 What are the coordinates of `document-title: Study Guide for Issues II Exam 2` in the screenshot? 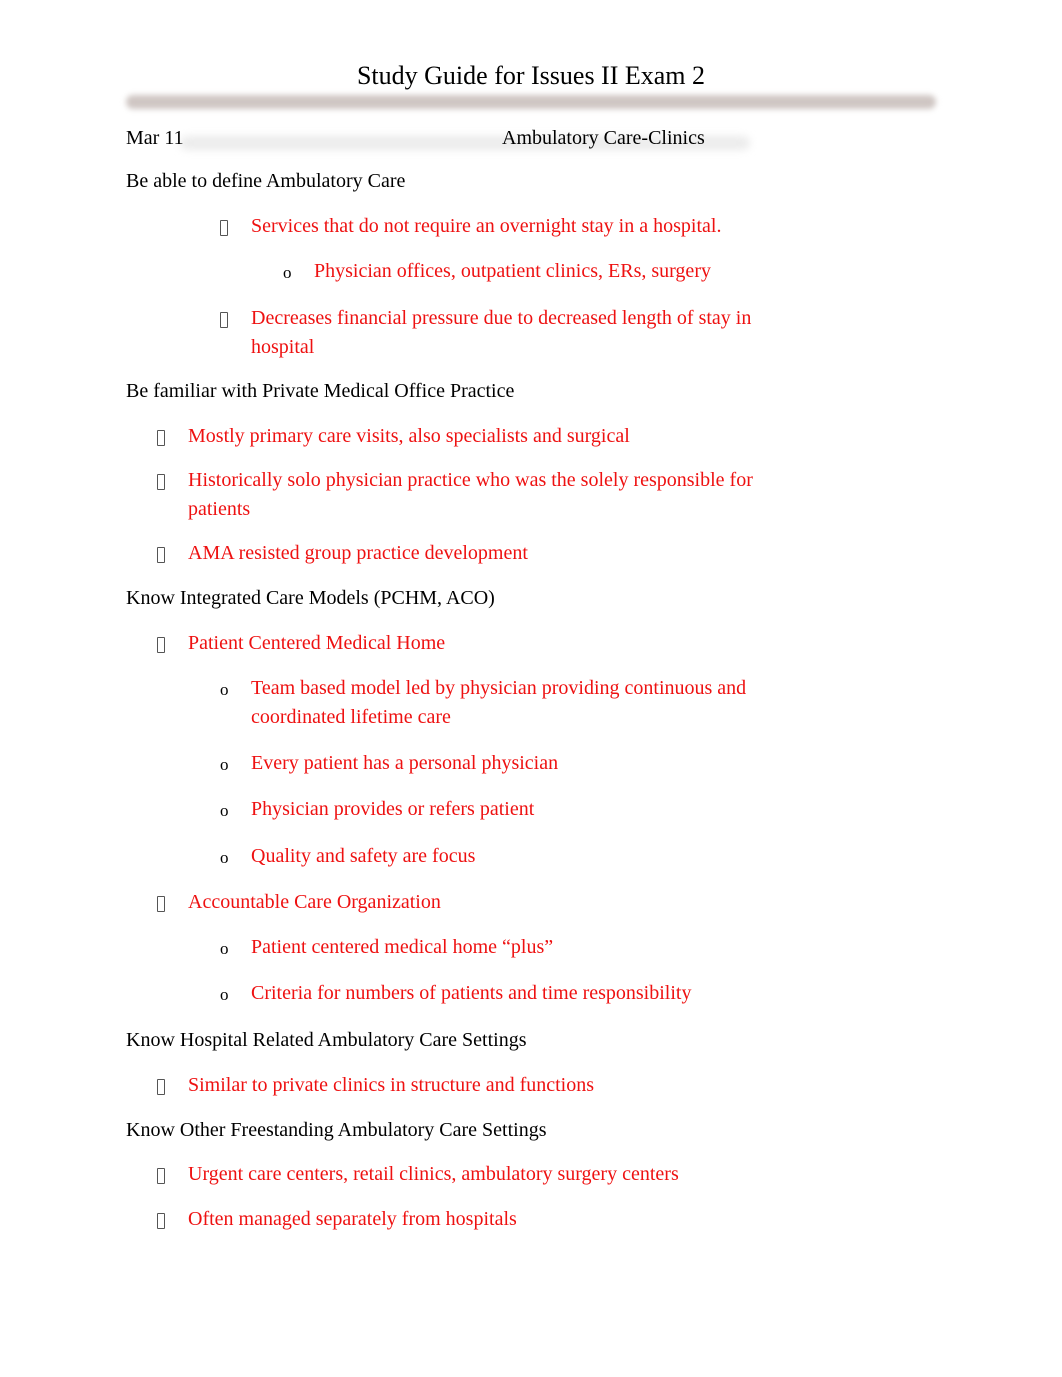 It's located at (531, 75).